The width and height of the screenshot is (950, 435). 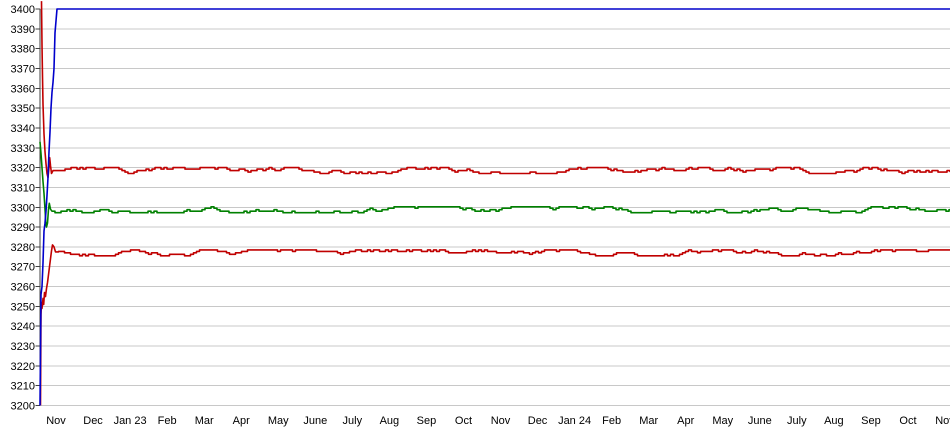 What do you see at coordinates (130, 421) in the screenshot?
I see `x-axis-label: Jan 23` at bounding box center [130, 421].